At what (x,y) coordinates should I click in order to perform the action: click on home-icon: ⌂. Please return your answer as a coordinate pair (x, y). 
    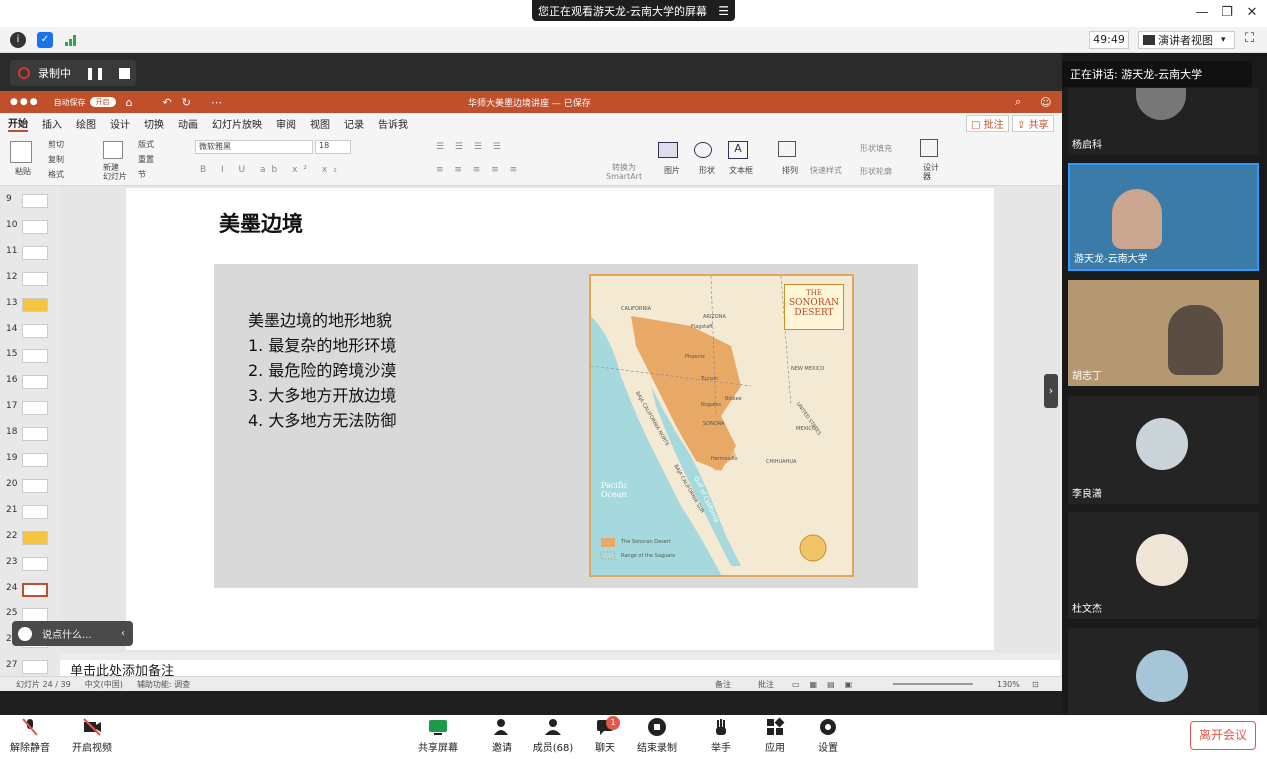
    Looking at the image, I should click on (129, 102).